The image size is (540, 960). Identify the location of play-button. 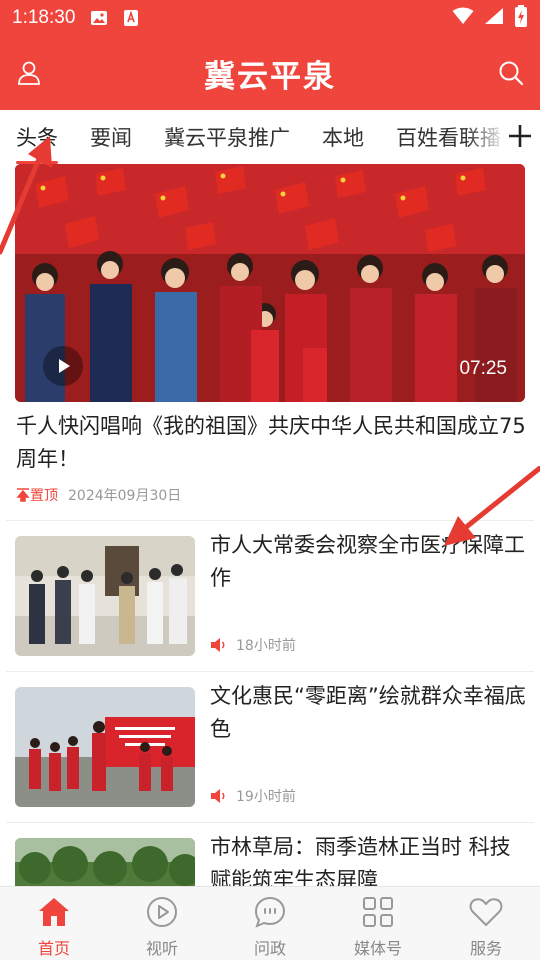
(63, 366).